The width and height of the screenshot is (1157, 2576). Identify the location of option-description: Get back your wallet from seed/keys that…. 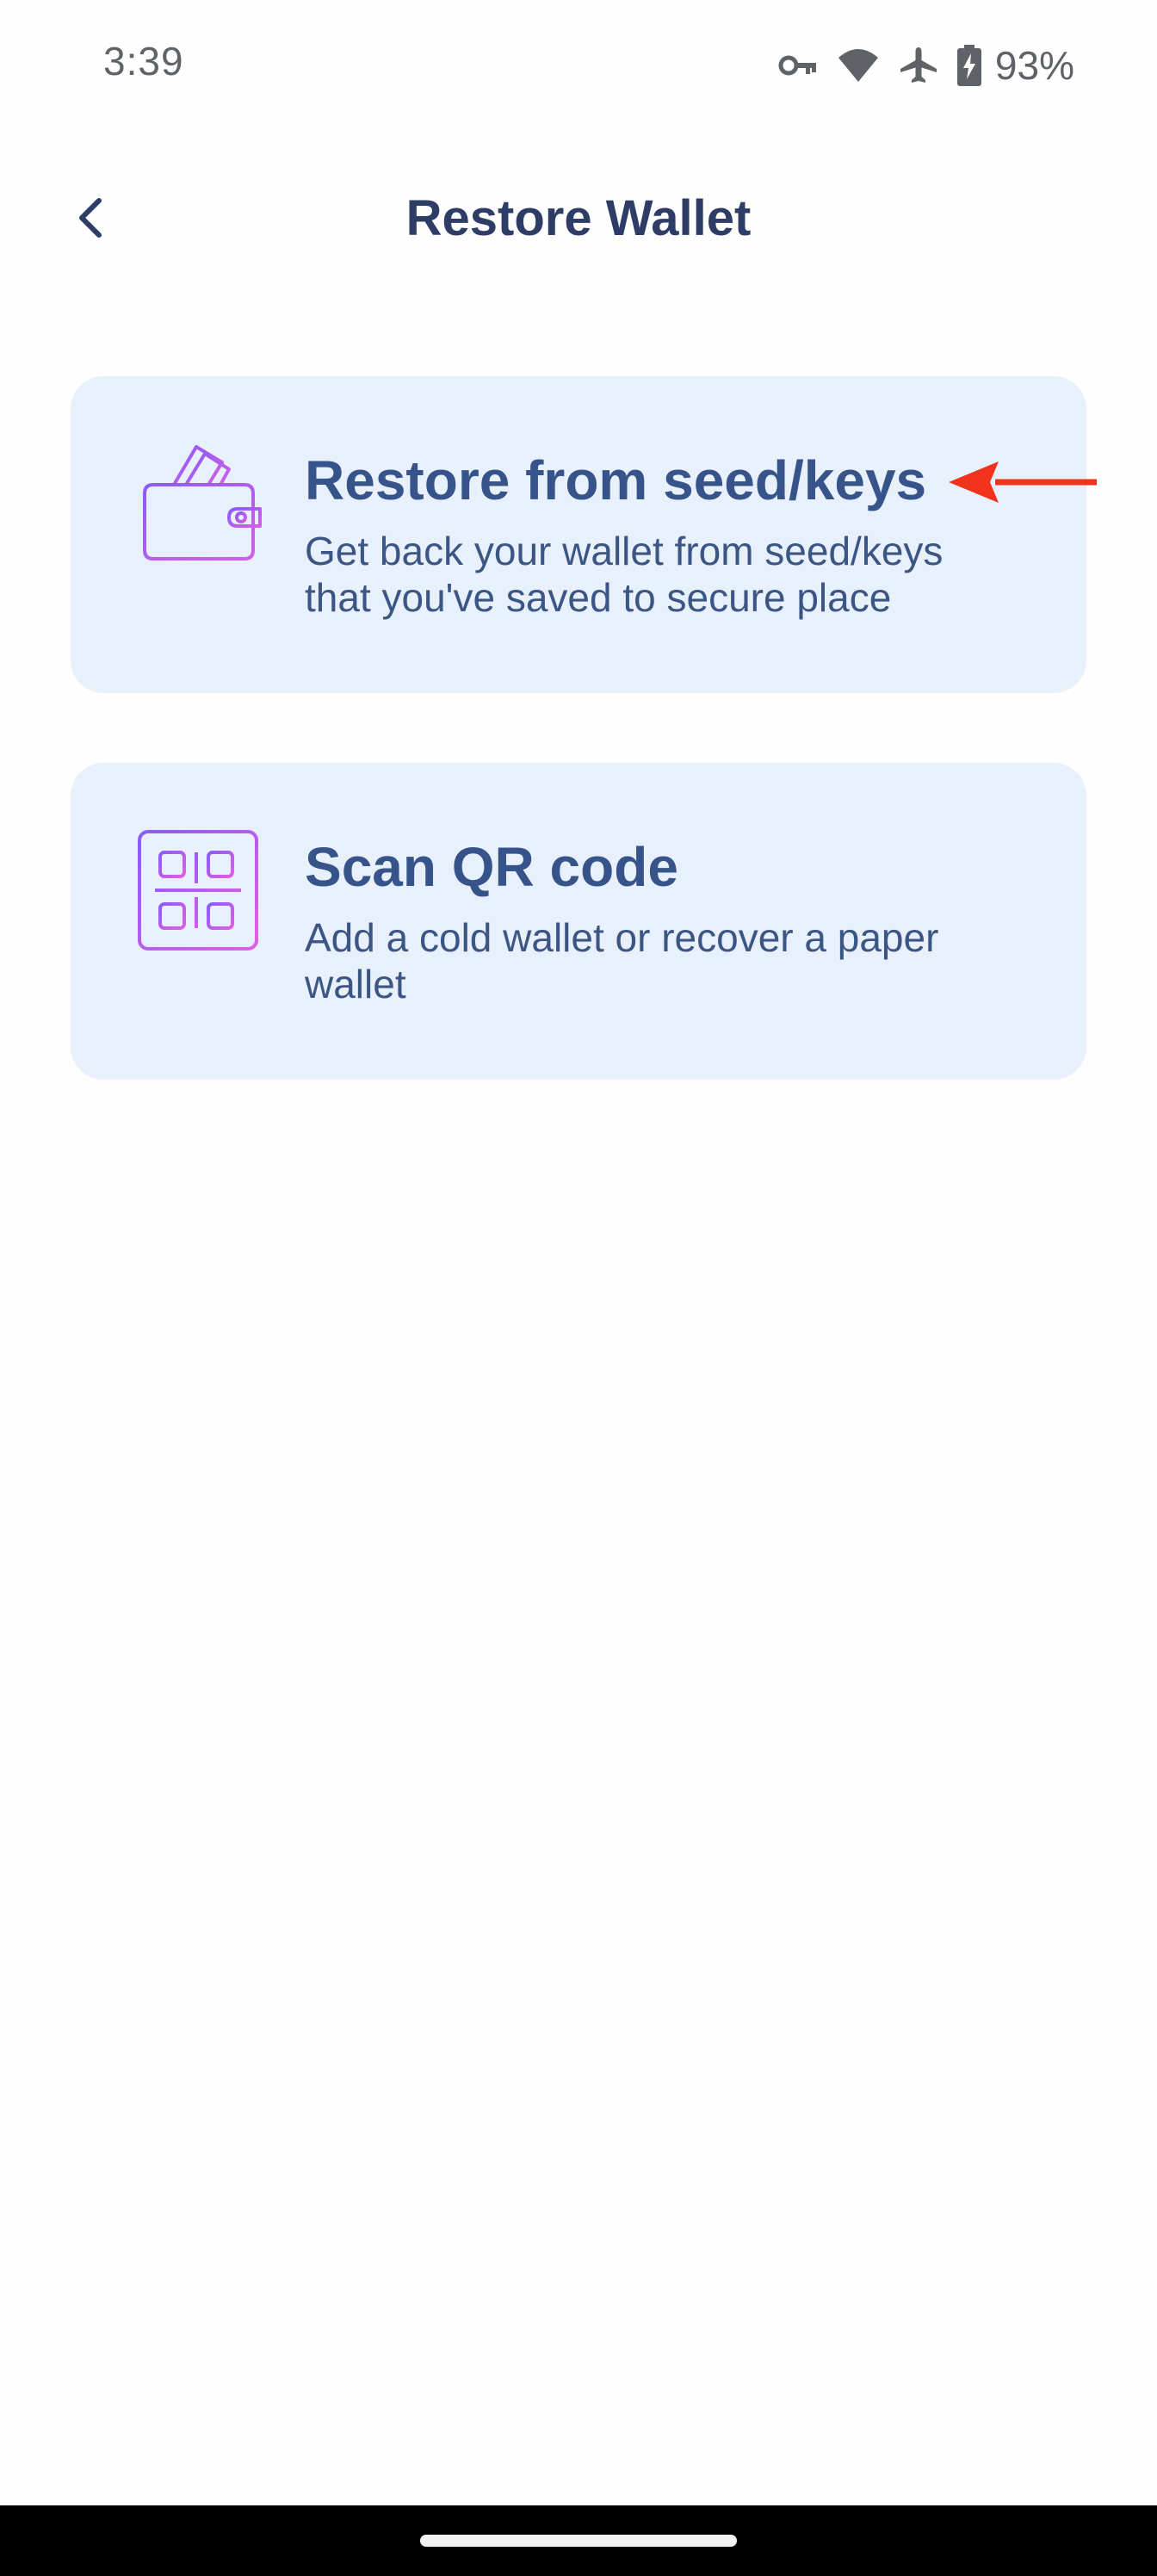
(625, 574).